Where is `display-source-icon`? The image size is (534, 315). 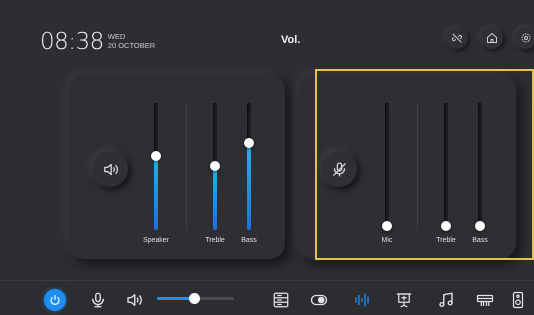
display-source-icon is located at coordinates (281, 300).